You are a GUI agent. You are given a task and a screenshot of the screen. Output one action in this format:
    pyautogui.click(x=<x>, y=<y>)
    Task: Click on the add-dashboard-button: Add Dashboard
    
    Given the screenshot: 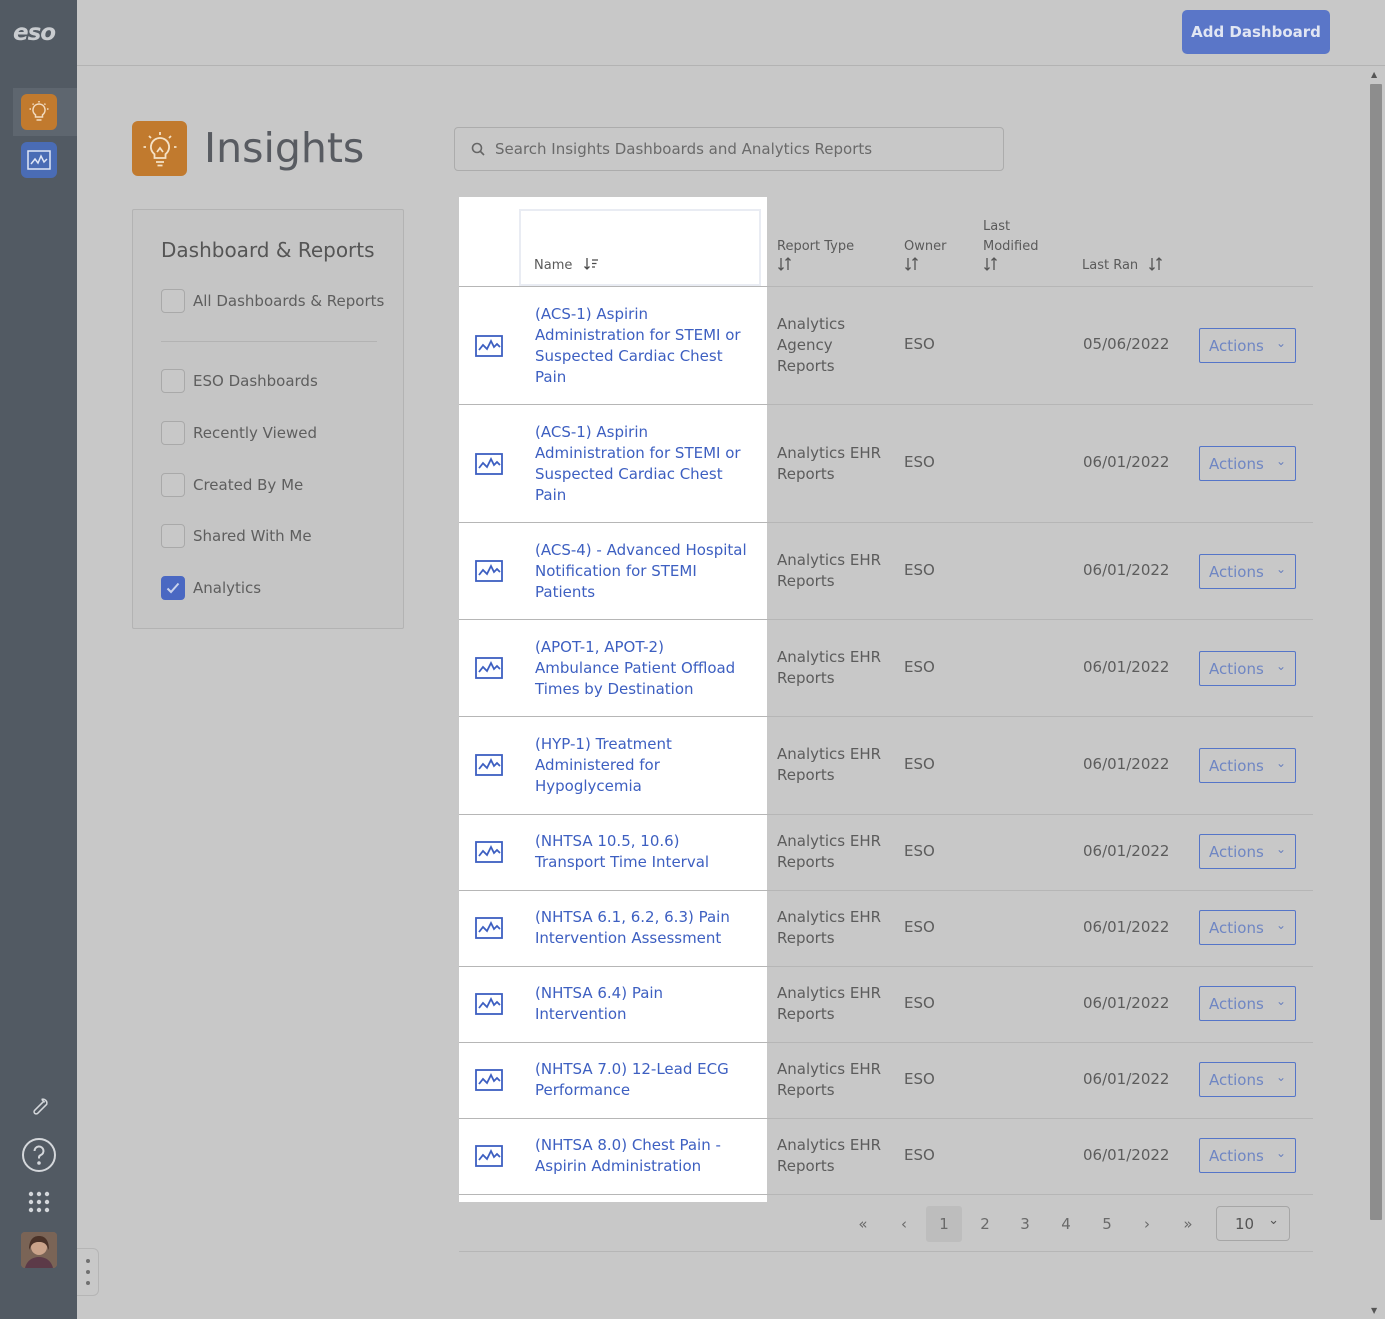 What is the action you would take?
    pyautogui.click(x=1256, y=32)
    